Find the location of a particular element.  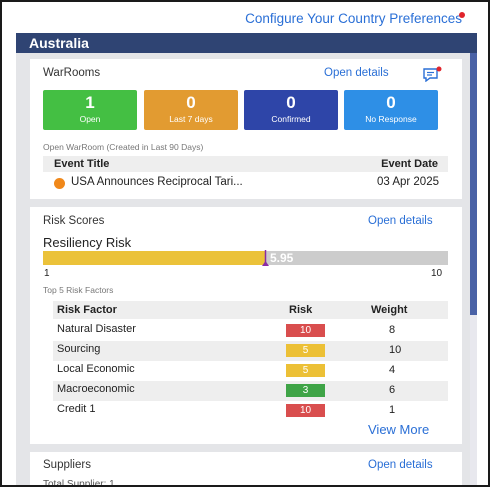

risk-open-details-link: Open details is located at coordinates (400, 221).